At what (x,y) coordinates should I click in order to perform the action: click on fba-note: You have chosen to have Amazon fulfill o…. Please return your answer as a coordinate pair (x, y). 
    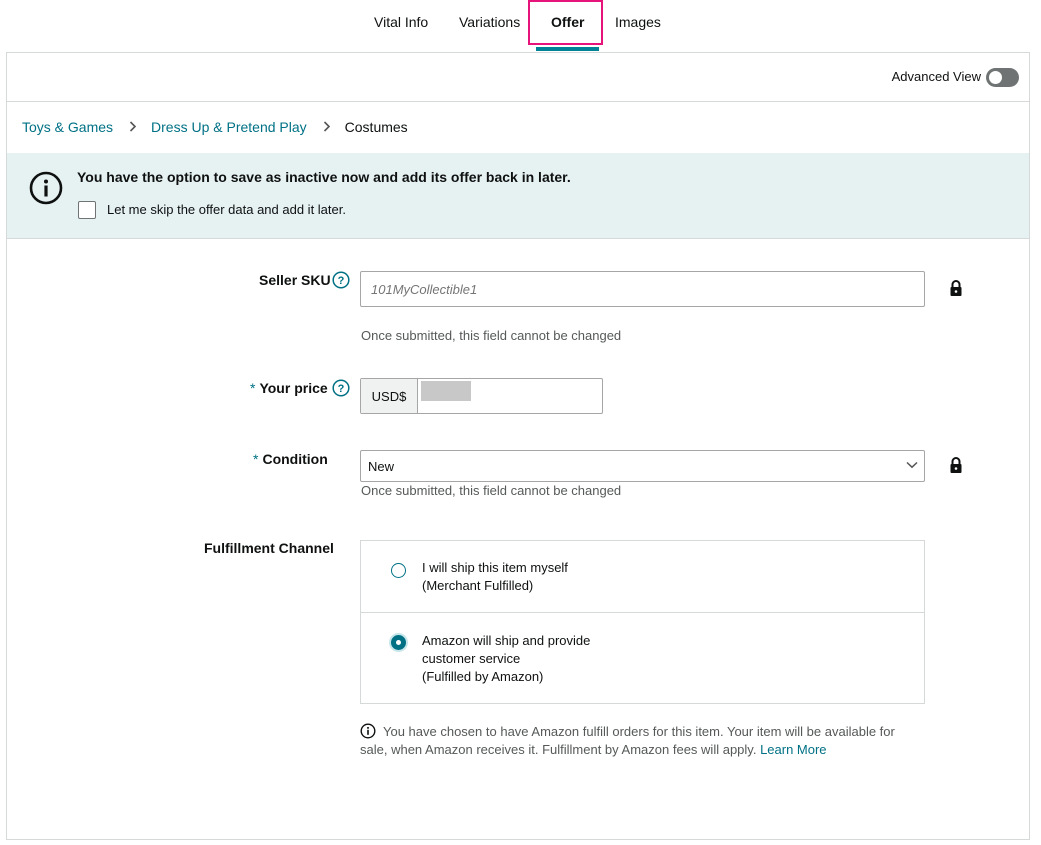
    Looking at the image, I should click on (640, 741).